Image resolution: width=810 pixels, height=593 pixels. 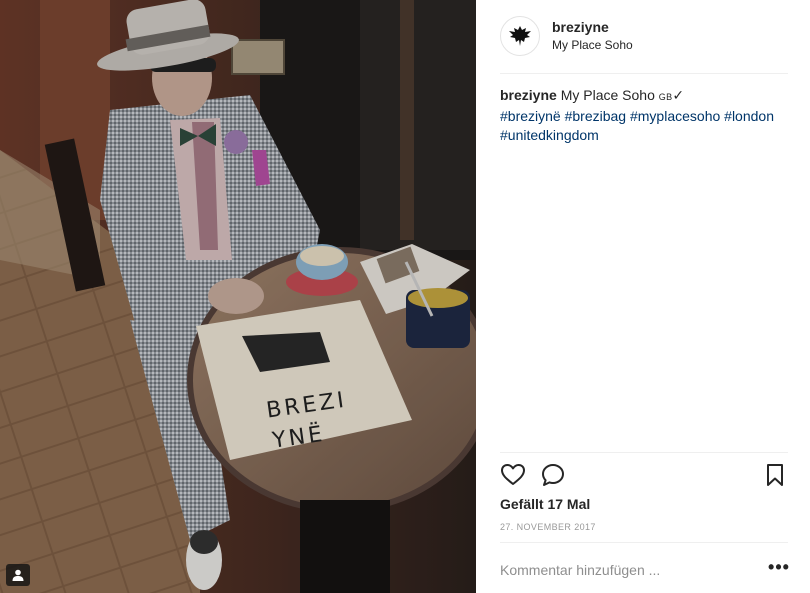 What do you see at coordinates (592, 45) in the screenshot?
I see `post-location: My Place Soho` at bounding box center [592, 45].